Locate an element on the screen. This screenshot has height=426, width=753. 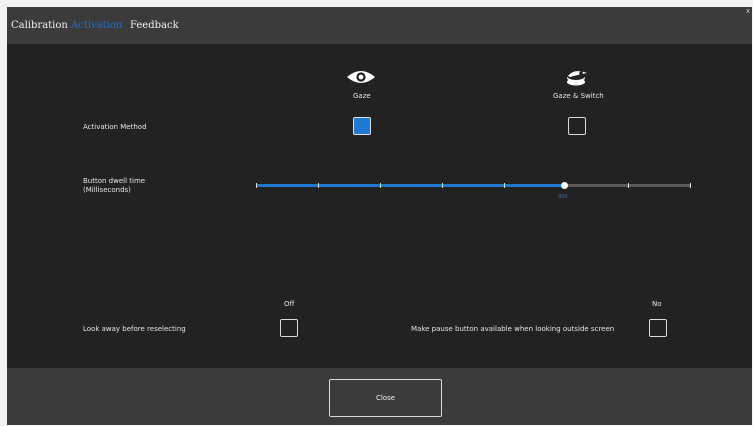
gaze-switch-icon is located at coordinates (577, 78).